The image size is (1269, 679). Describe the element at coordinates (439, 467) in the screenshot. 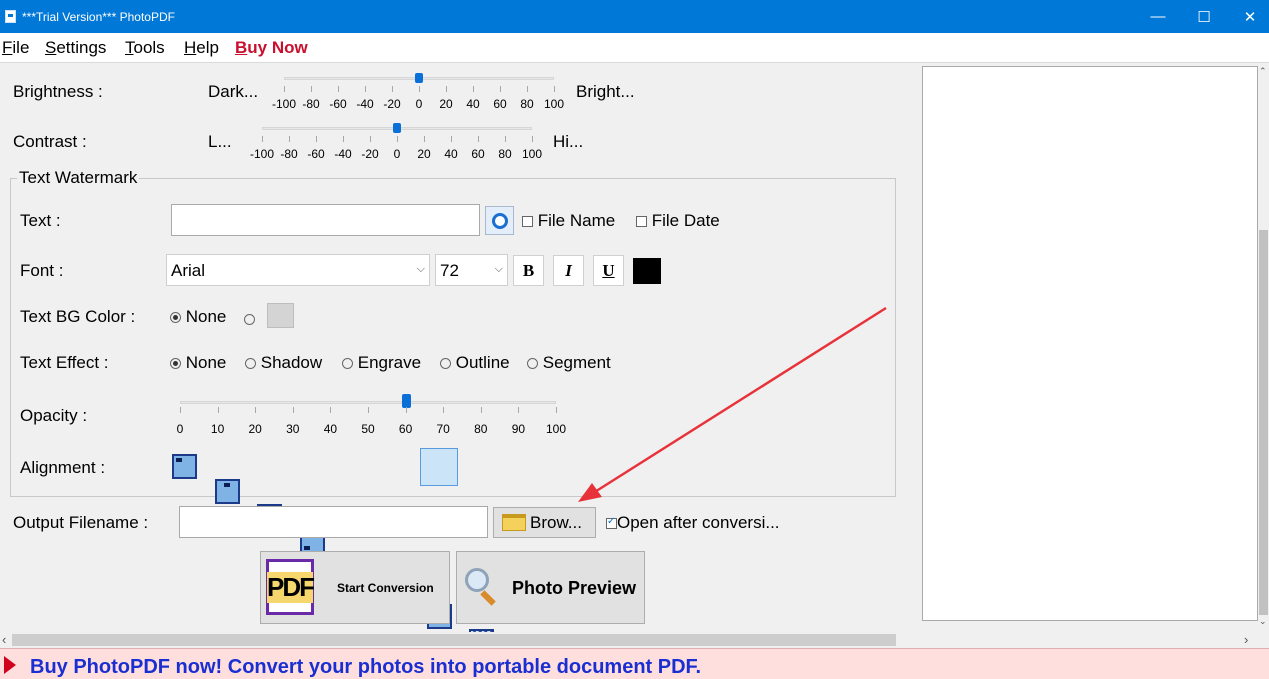

I see `alignment-selected-highlight` at that location.